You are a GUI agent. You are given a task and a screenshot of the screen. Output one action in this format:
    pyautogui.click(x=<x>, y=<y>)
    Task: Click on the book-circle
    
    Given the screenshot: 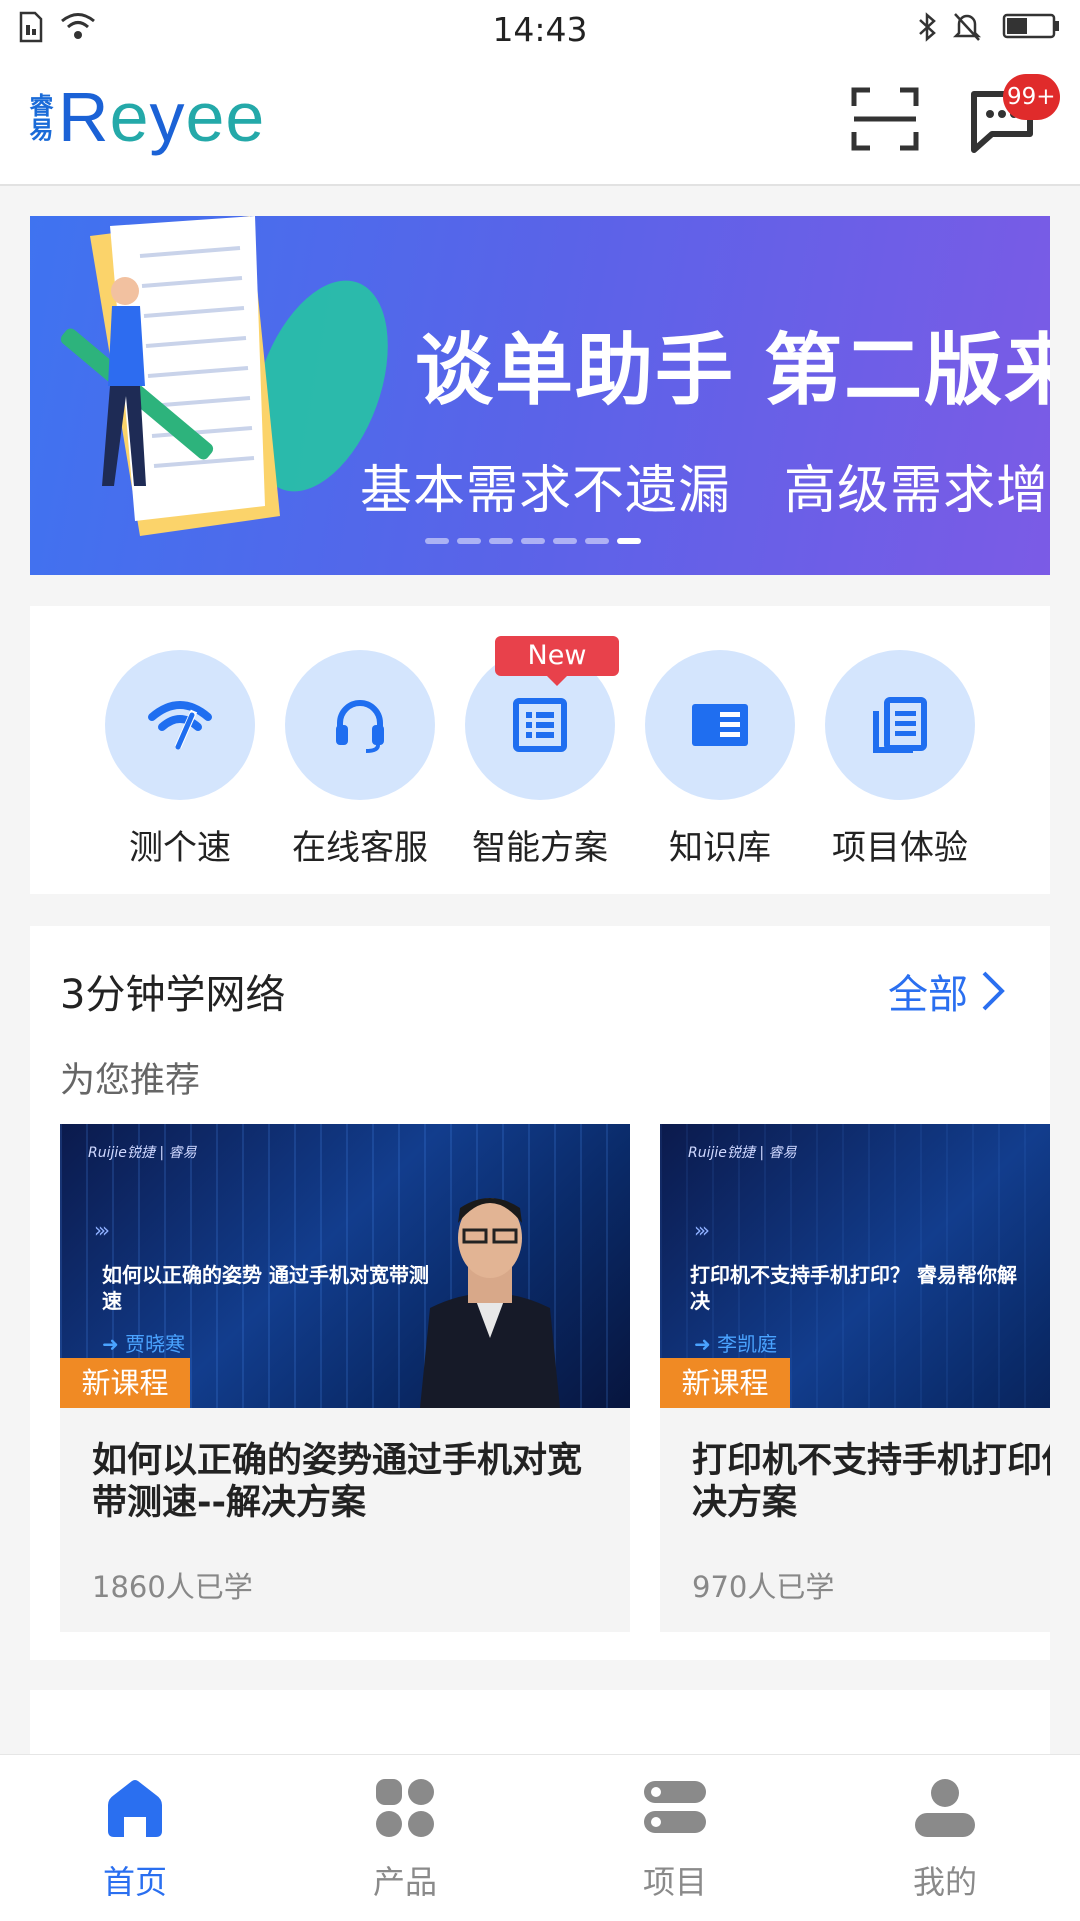 What is the action you would take?
    pyautogui.click(x=720, y=725)
    